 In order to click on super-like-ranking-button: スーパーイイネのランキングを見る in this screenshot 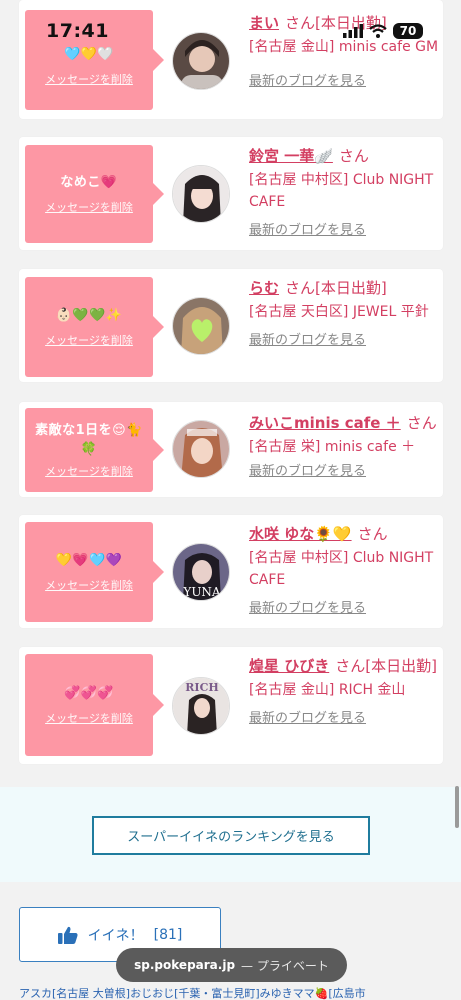, I will do `click(231, 835)`.